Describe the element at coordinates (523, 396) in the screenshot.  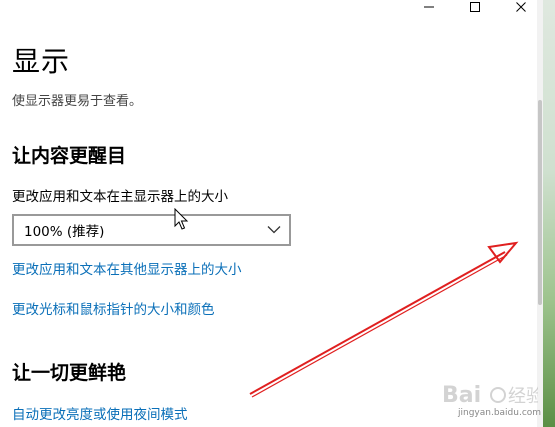
I see `svg-text: 经验` at that location.